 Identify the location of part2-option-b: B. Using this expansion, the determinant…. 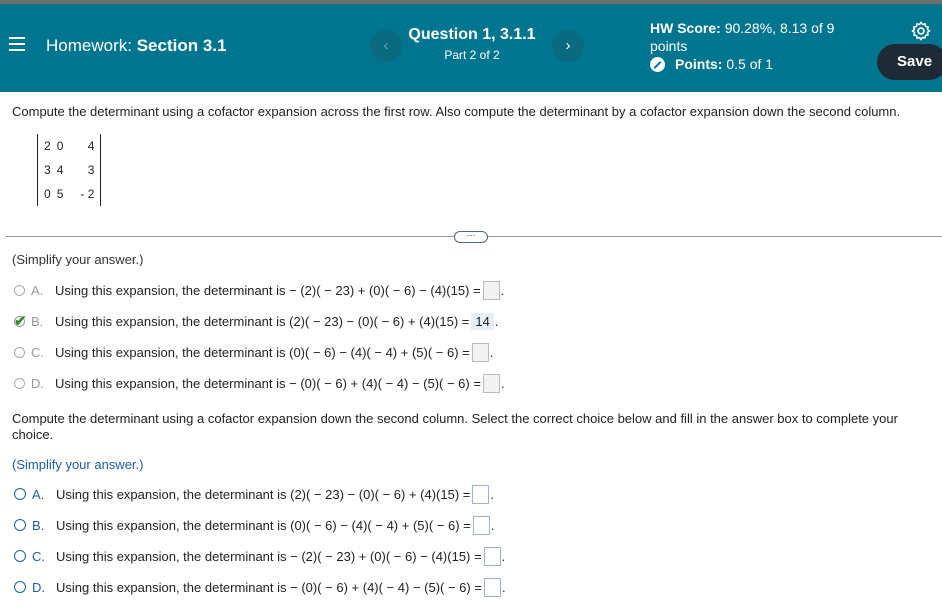
(254, 525).